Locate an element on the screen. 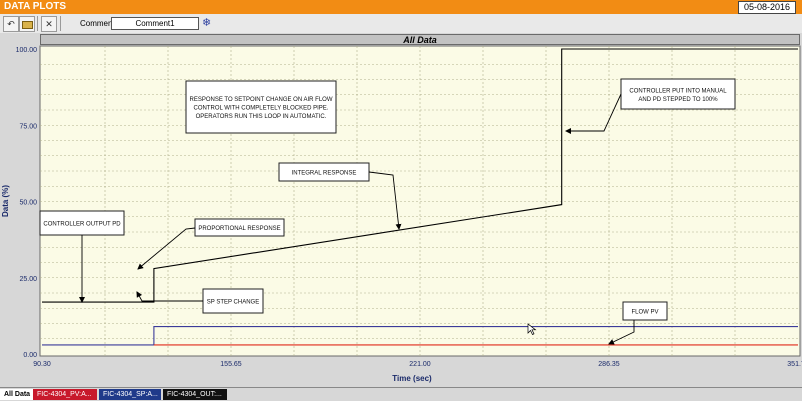 Image resolution: width=802 pixels, height=401 pixels. x-axis-label: Time (sec) is located at coordinates (412, 378).